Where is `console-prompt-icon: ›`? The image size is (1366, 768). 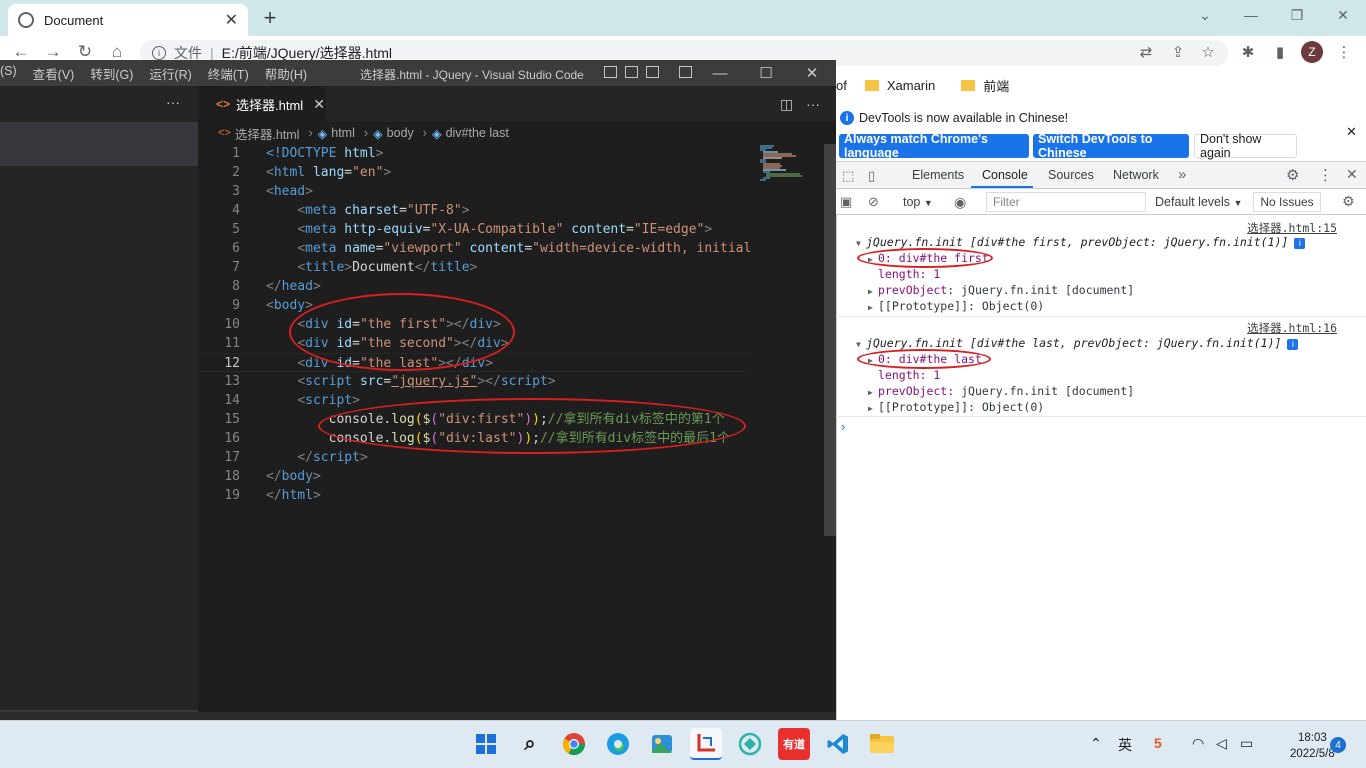
console-prompt-icon: › is located at coordinates (843, 426).